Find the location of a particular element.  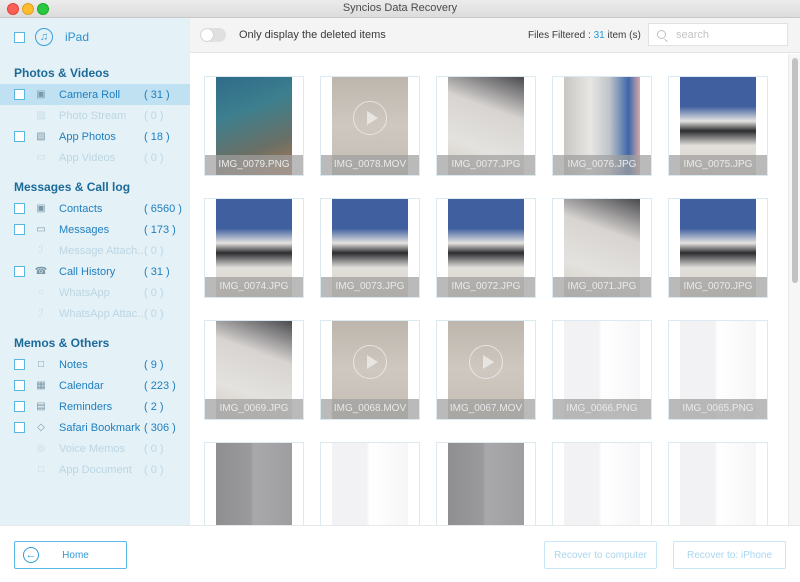

calendar-icon: ▦ is located at coordinates (41, 385).